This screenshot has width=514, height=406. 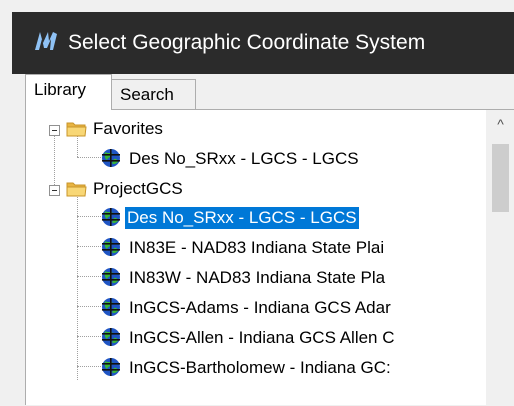 I want to click on tree-item: InGCS-Adams - Indiana GCS Adar, so click(x=256, y=308).